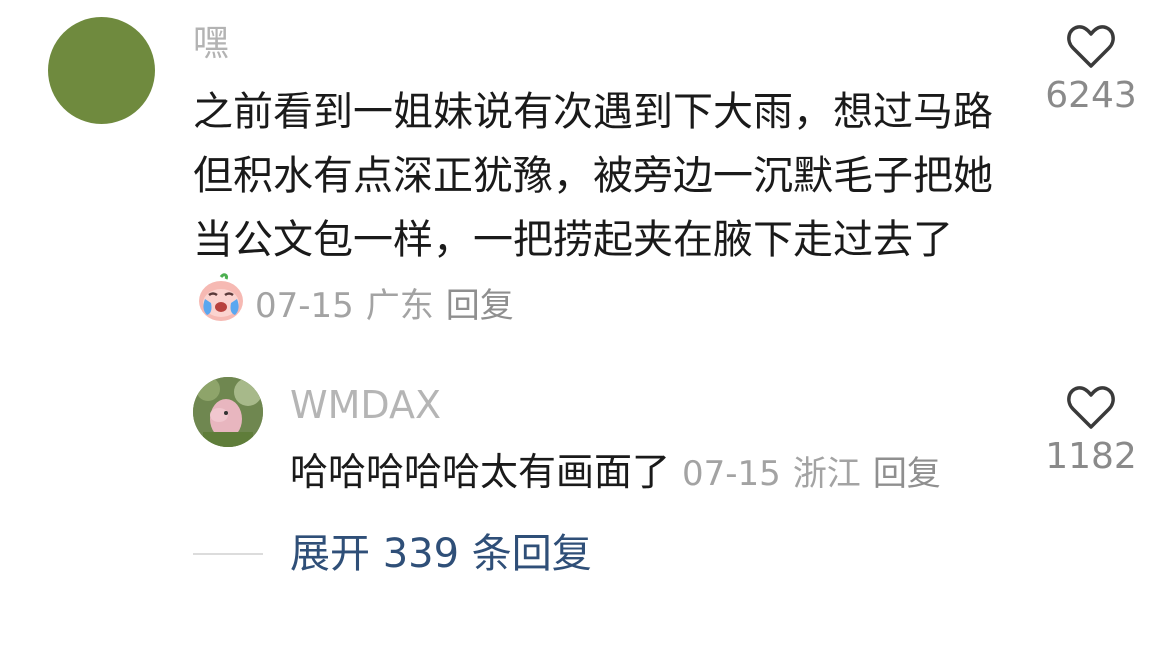 This screenshot has width=1170, height=656. Describe the element at coordinates (480, 472) in the screenshot. I see `reply-text: 哈哈哈哈哈太有画面了` at that location.